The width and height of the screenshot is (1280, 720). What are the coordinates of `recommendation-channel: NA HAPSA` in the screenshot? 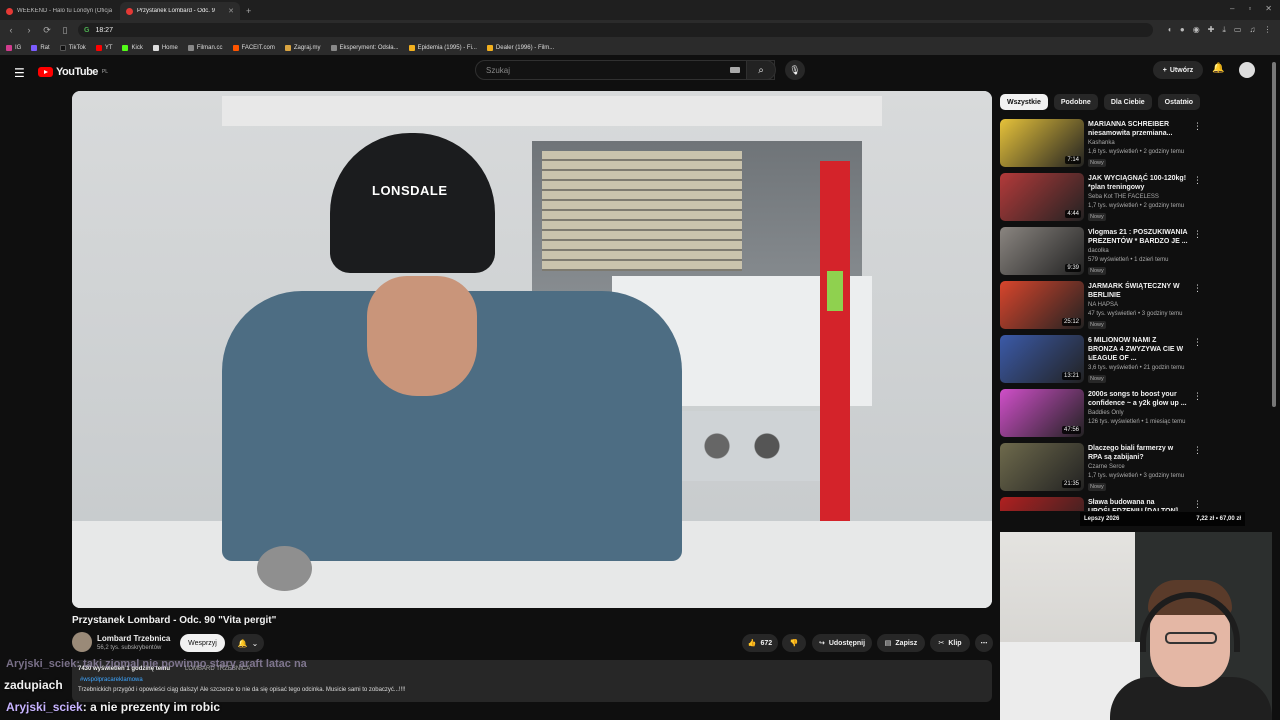 It's located at (1103, 305).